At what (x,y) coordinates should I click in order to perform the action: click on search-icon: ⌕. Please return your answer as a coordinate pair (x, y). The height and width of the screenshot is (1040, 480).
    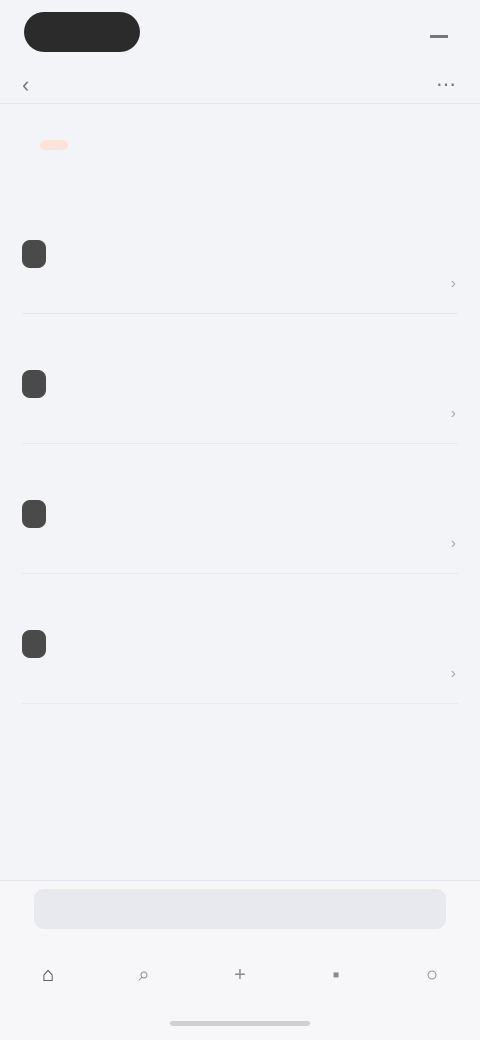
    Looking at the image, I should click on (144, 975).